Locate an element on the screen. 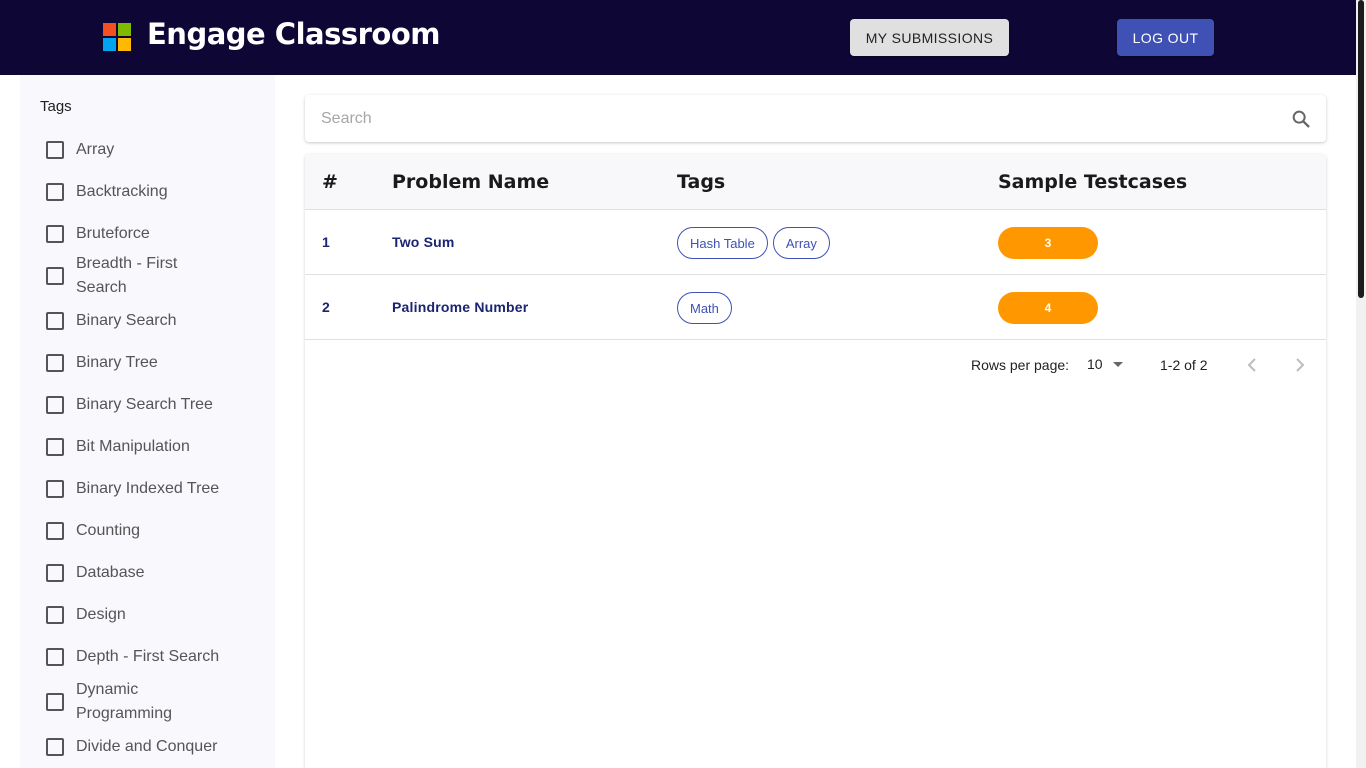 The height and width of the screenshot is (768, 1366). tag-filter-design: Design is located at coordinates (136, 615).